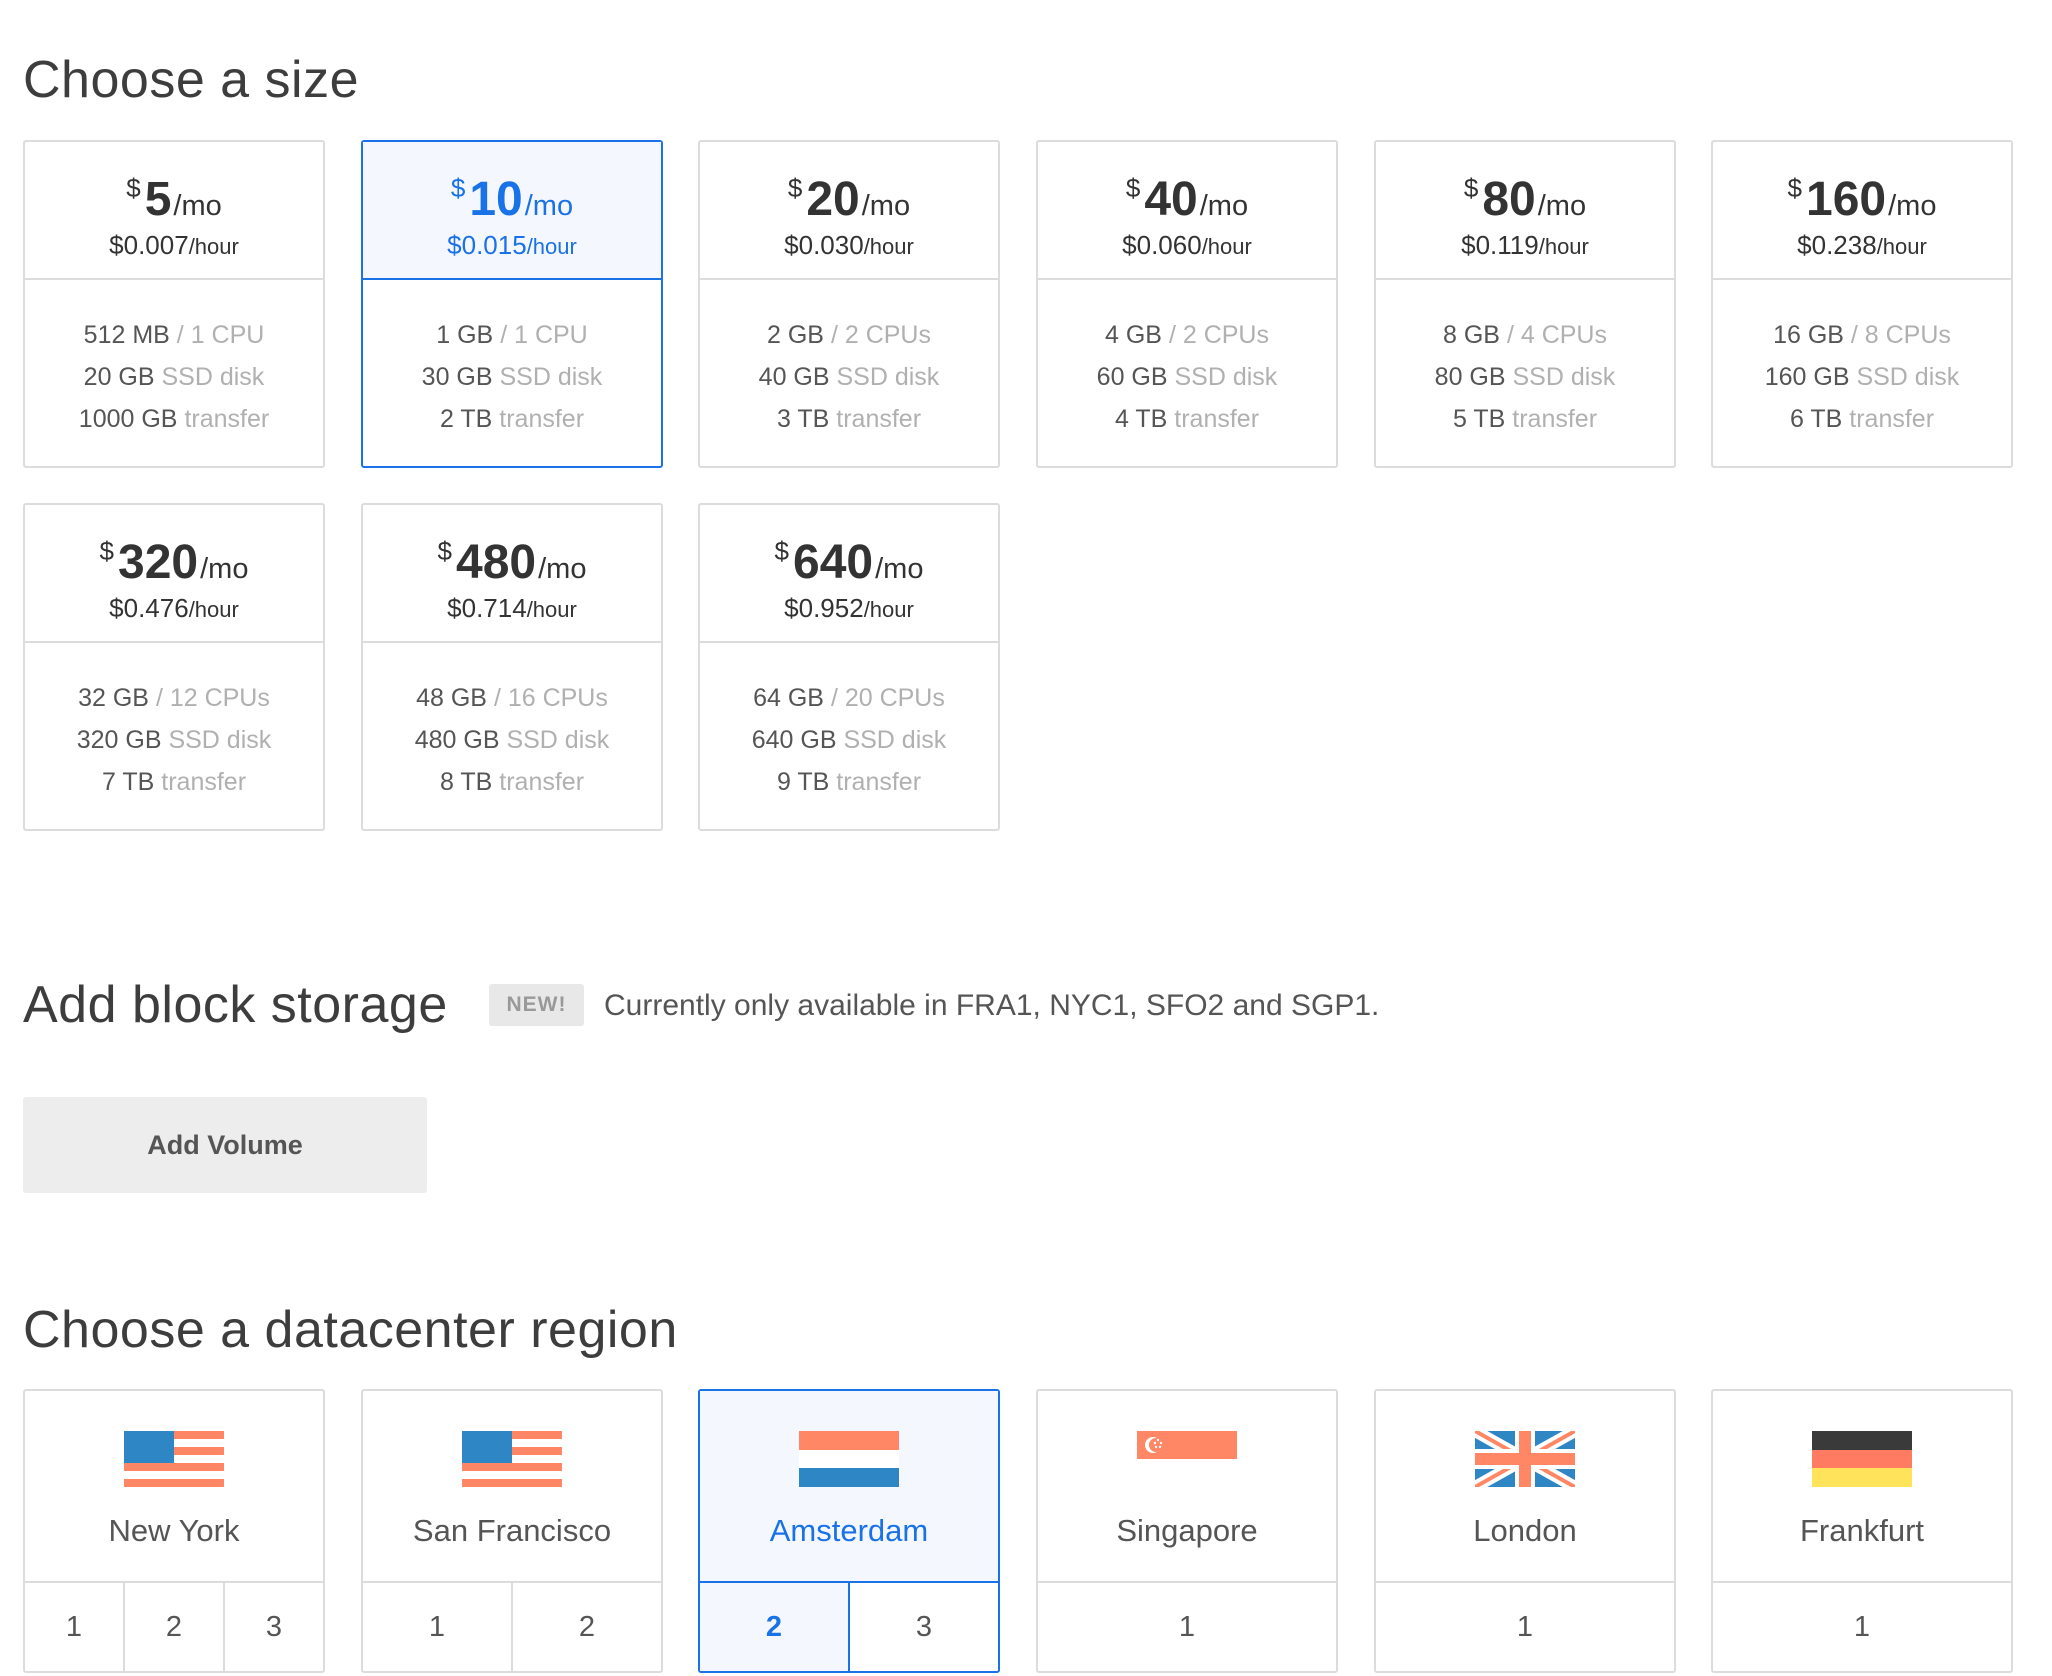 The height and width of the screenshot is (1676, 2052). Describe the element at coordinates (128, 419) in the screenshot. I see `transfer-amount: 1000 GB` at that location.